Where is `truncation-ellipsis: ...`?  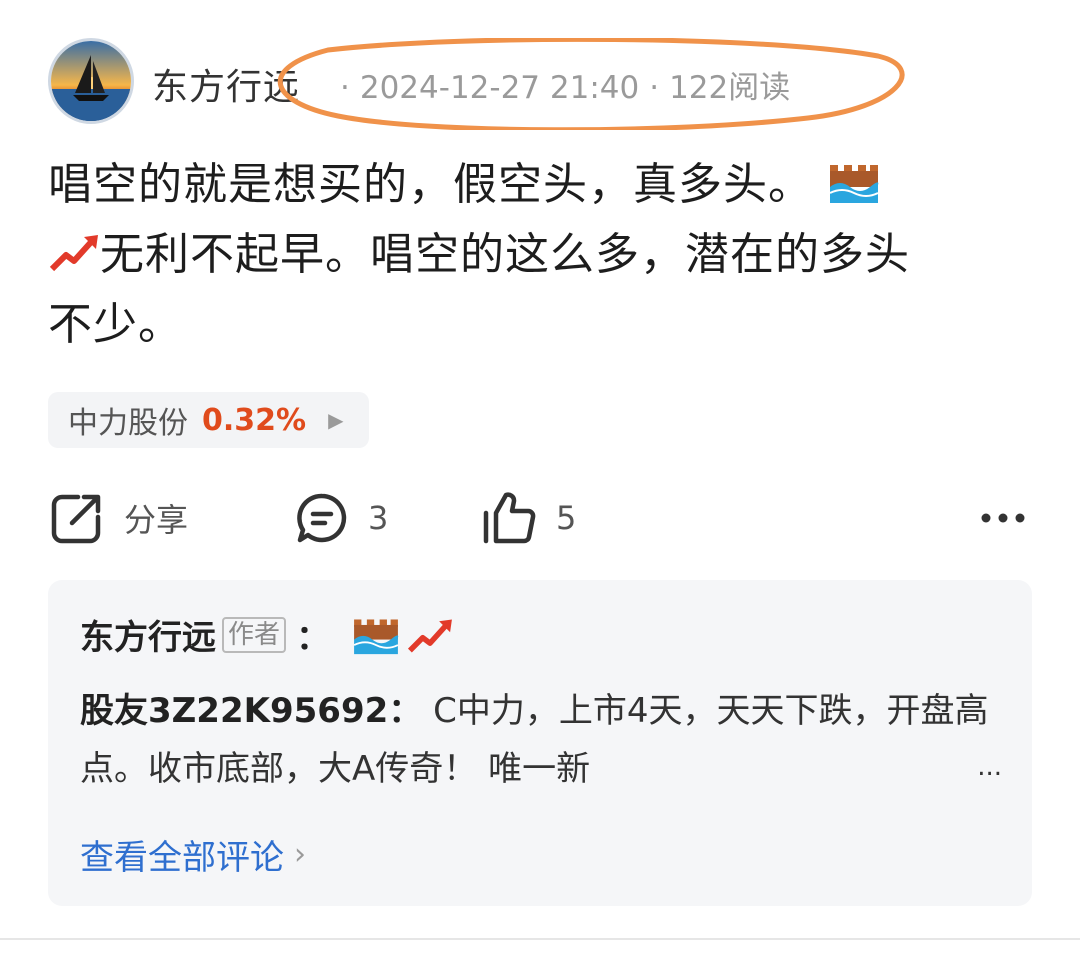 truncation-ellipsis: ... is located at coordinates (989, 767).